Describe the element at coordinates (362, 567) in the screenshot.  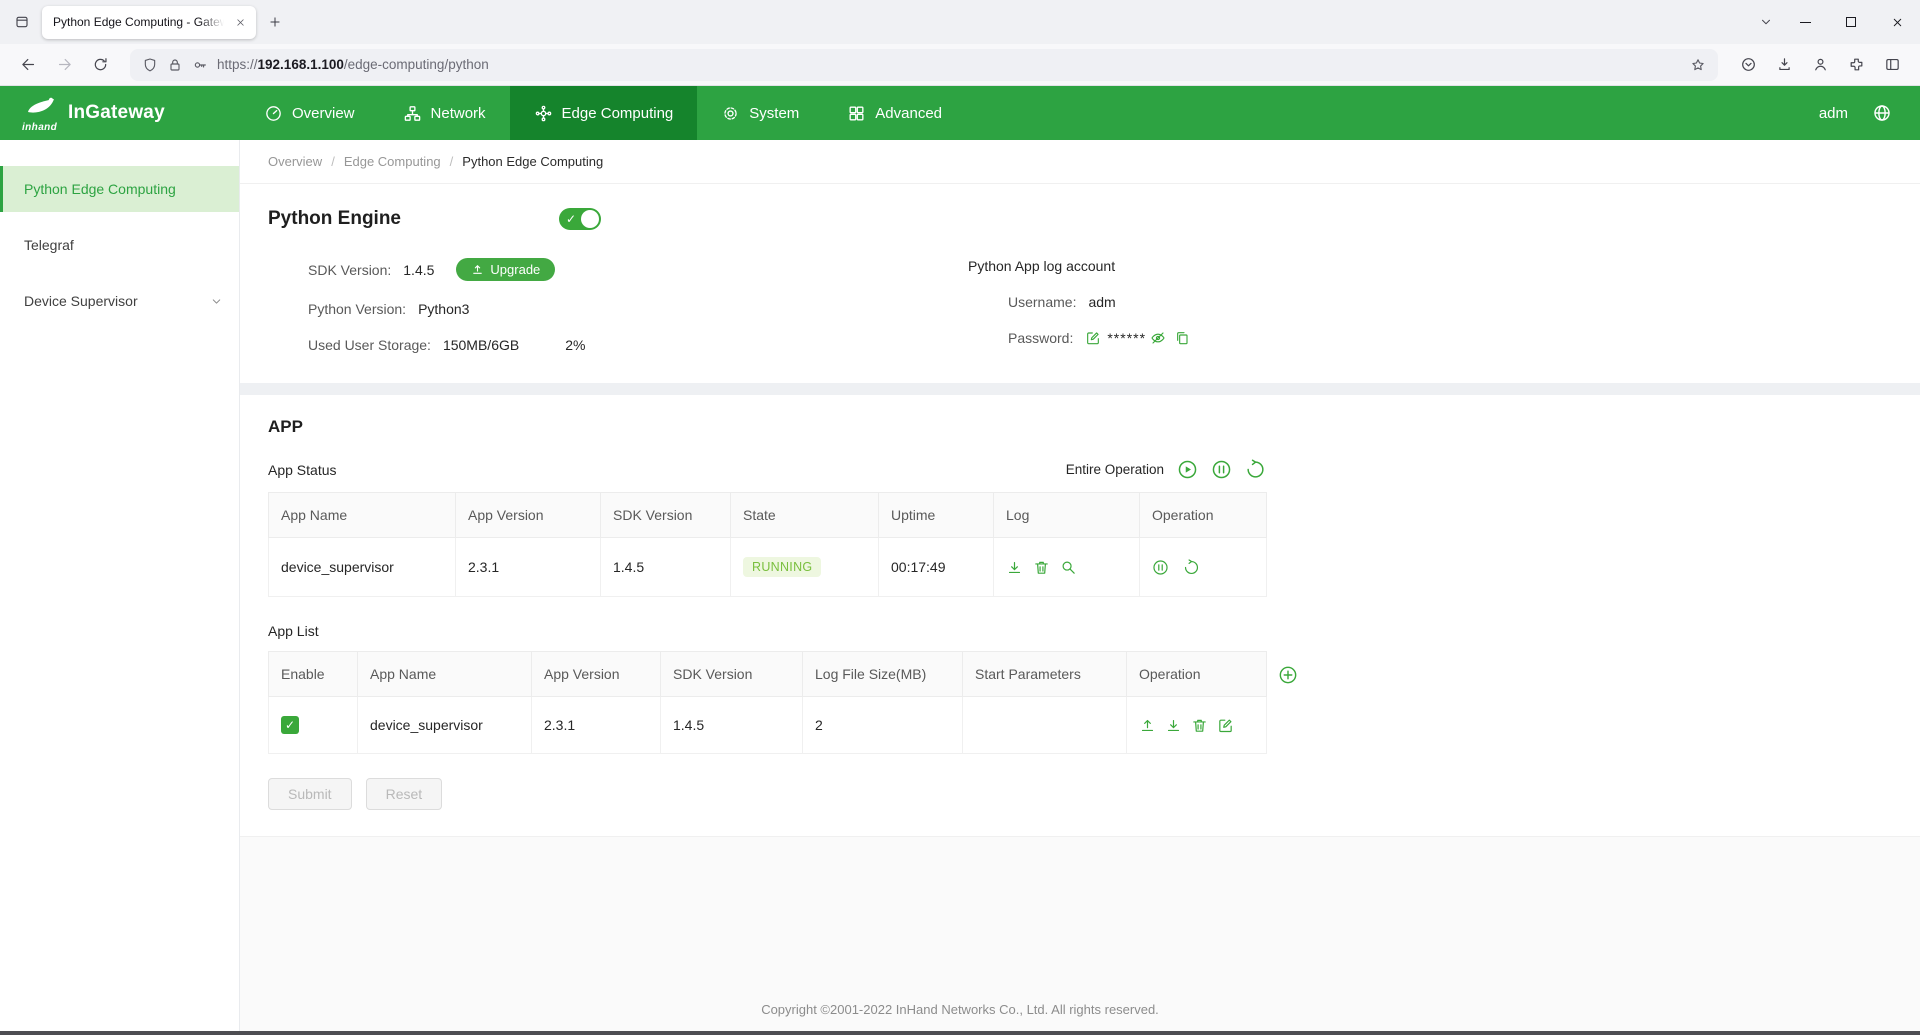
I see `app-name-cell: device_supervisor` at that location.